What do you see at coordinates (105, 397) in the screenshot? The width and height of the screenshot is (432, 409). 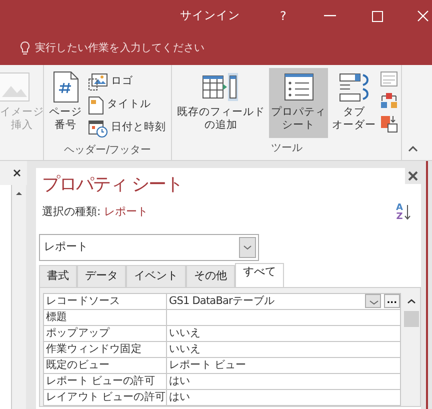 I see `property-name: レイアウト ビューの許可` at bounding box center [105, 397].